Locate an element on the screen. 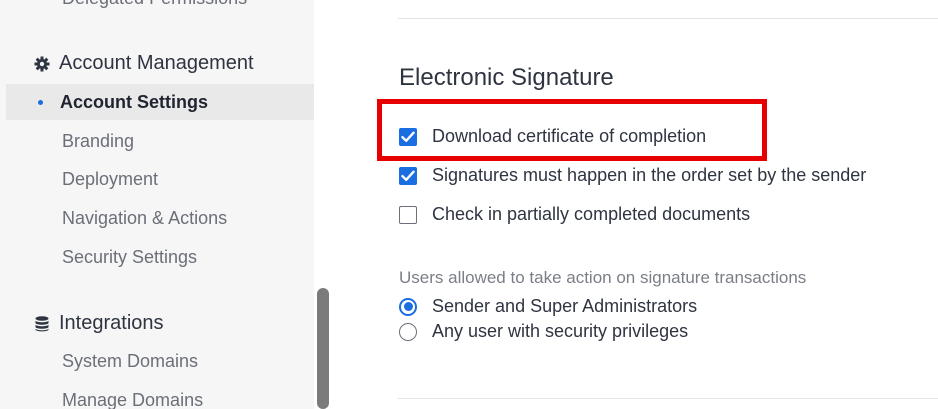 Image resolution: width=938 pixels, height=409 pixels. section-title: Integrations is located at coordinates (111, 323).